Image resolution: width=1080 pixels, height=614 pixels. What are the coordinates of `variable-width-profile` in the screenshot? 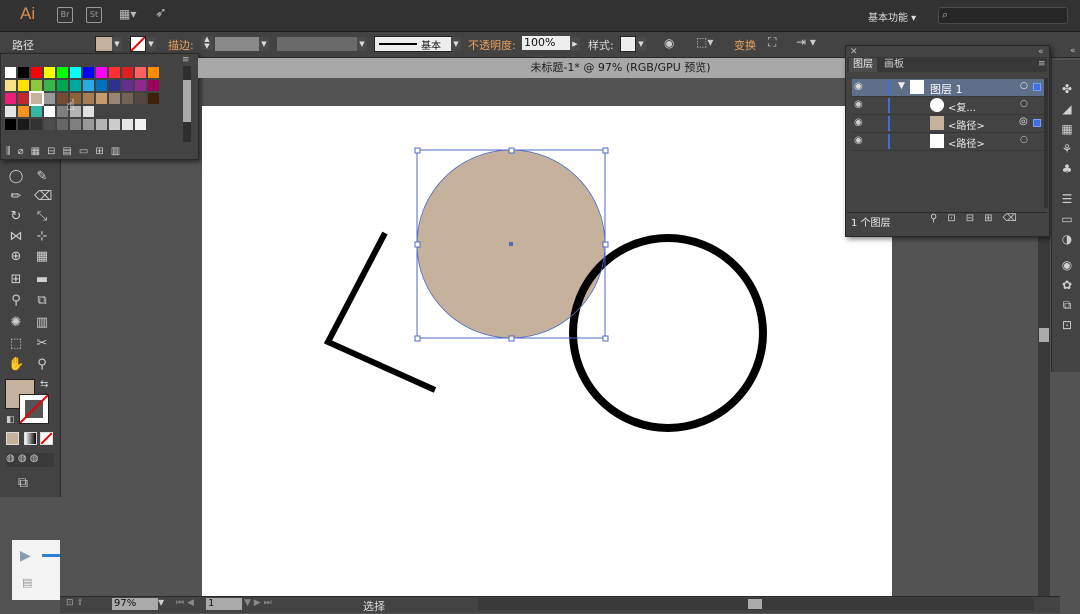 It's located at (317, 44).